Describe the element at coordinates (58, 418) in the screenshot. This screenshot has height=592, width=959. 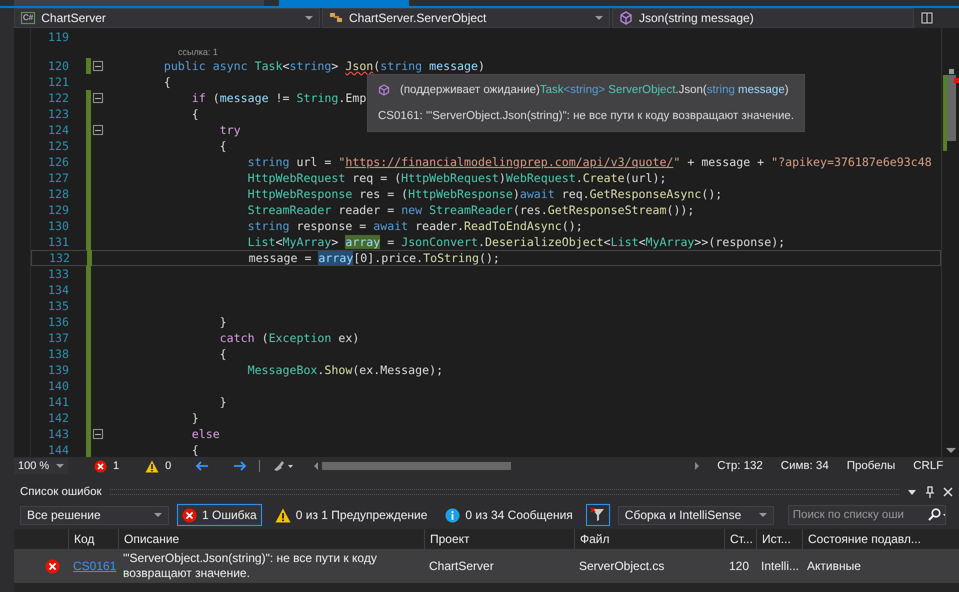
I see `line-number: 142` at that location.